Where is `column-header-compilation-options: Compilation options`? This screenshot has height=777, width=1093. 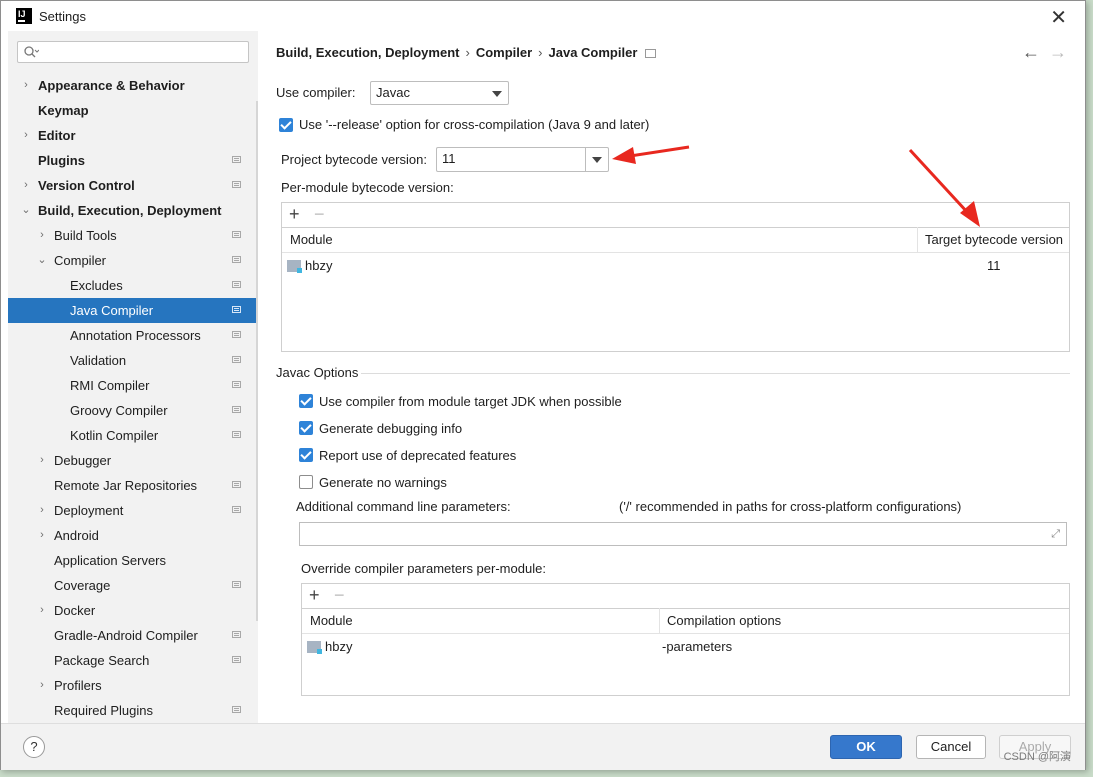 column-header-compilation-options: Compilation options is located at coordinates (724, 620).